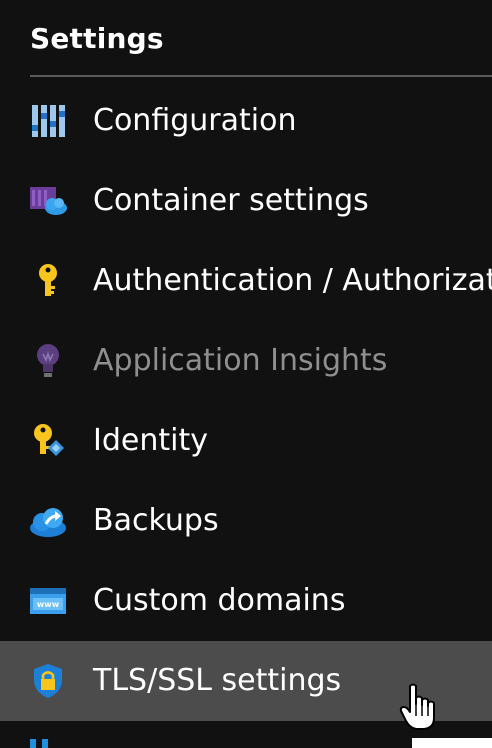  What do you see at coordinates (219, 600) in the screenshot?
I see `menu-item-label: Custom domains` at bounding box center [219, 600].